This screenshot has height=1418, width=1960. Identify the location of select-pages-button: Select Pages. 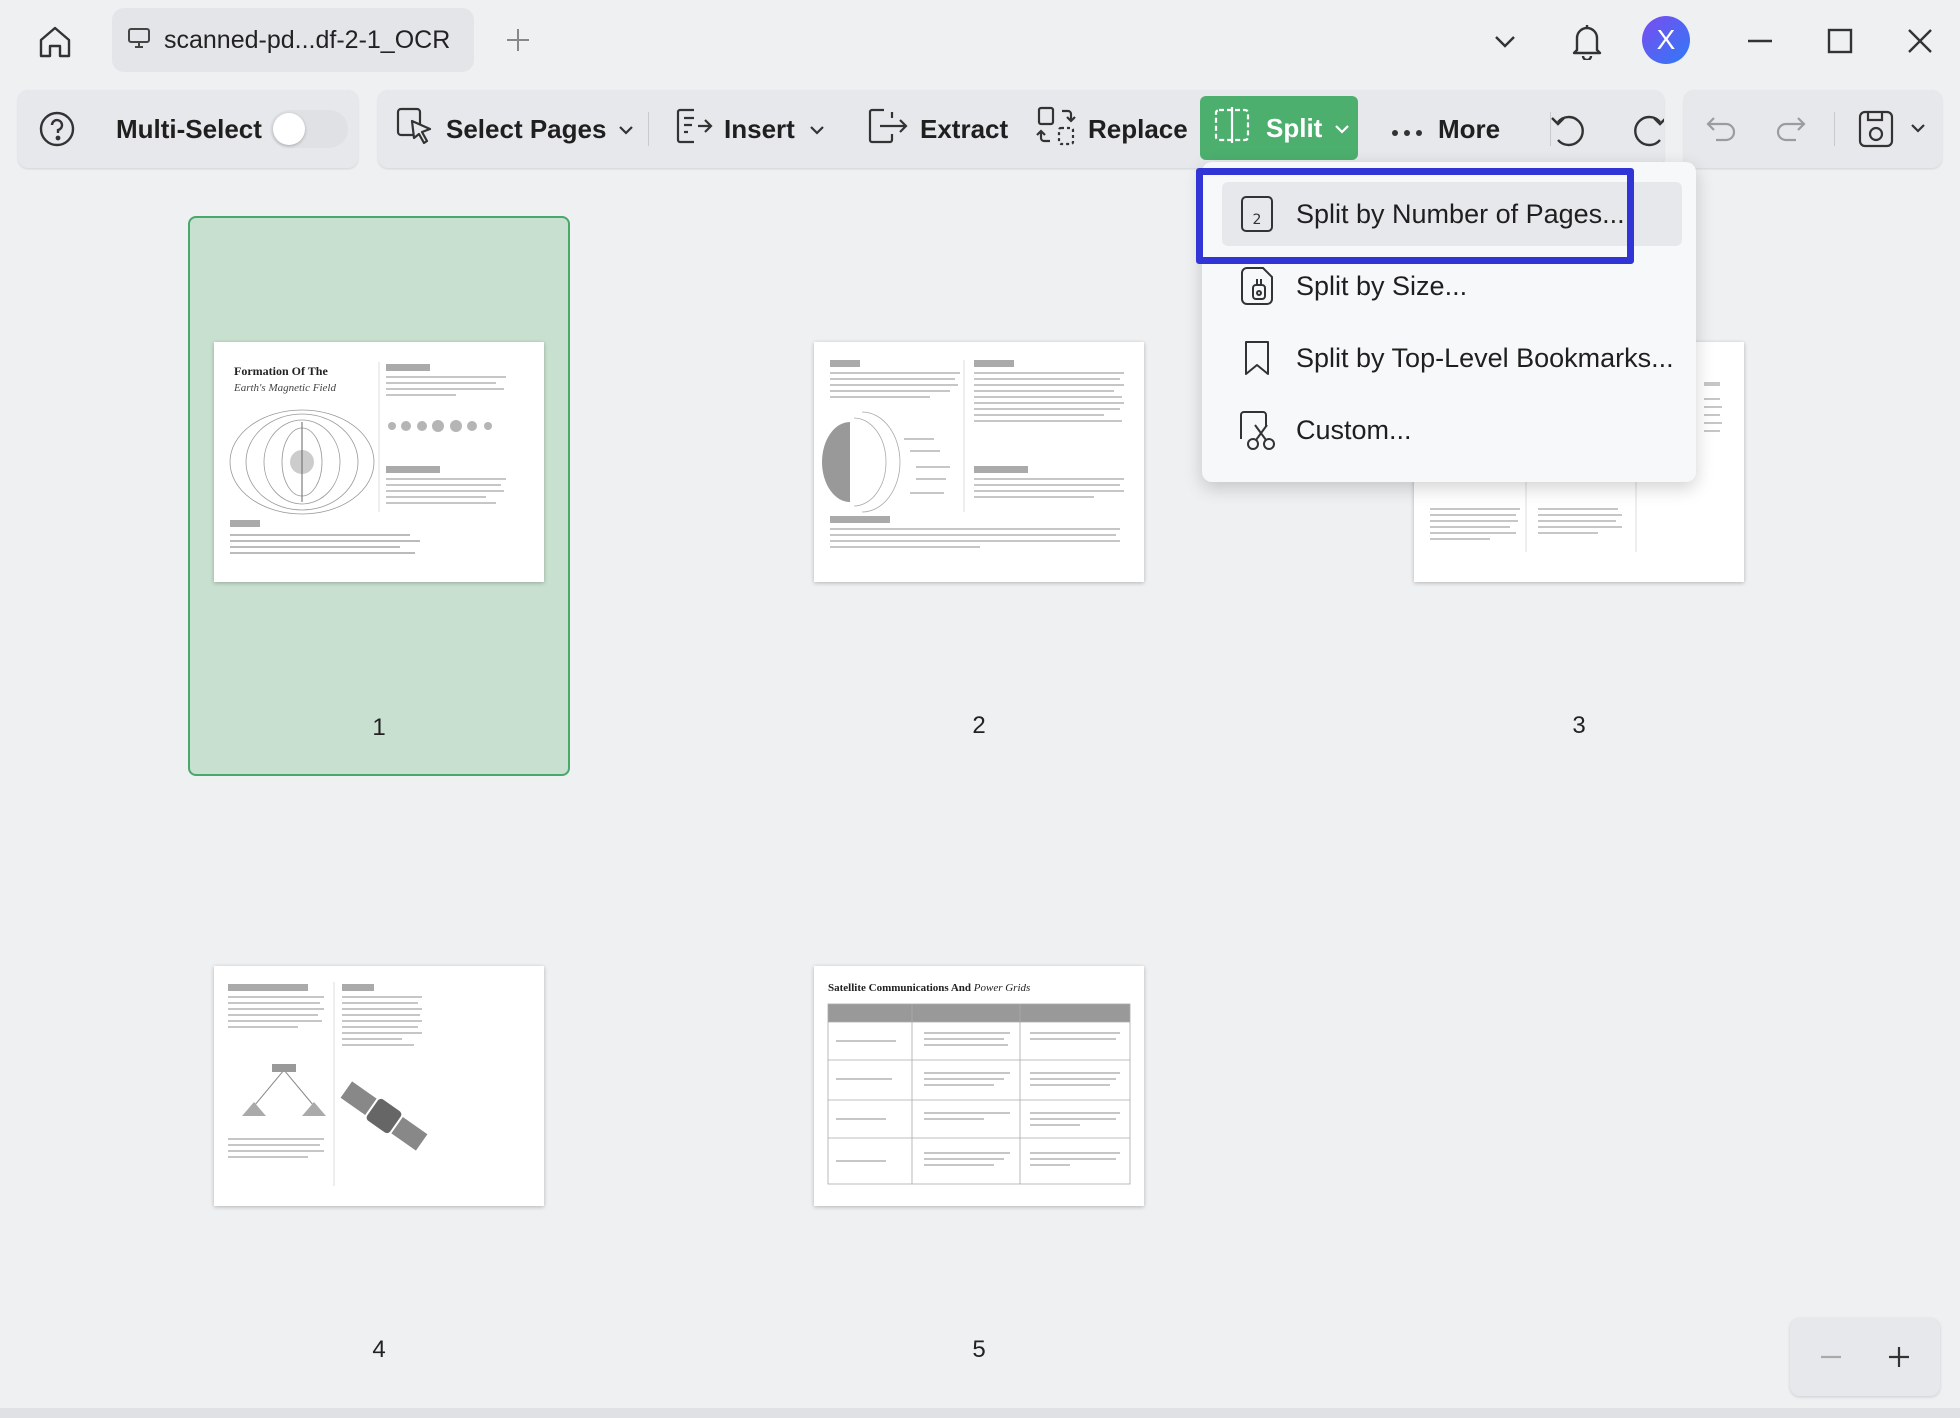
(515, 129).